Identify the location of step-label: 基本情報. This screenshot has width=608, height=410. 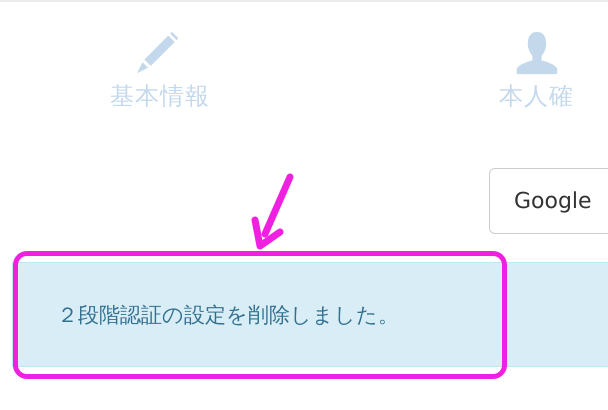
(160, 96).